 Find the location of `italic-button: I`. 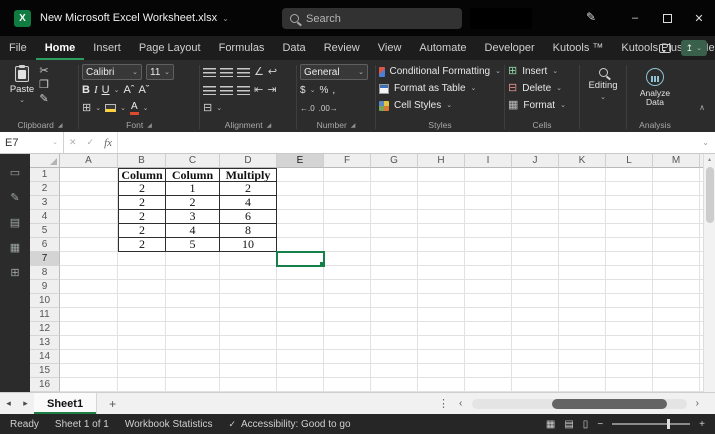

italic-button: I is located at coordinates (96, 90).